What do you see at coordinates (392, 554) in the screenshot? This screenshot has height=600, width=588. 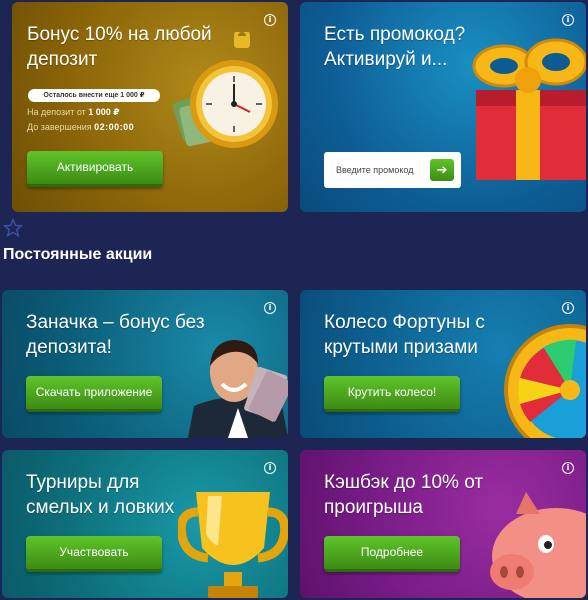 I see `more-details-button: Подробнее` at bounding box center [392, 554].